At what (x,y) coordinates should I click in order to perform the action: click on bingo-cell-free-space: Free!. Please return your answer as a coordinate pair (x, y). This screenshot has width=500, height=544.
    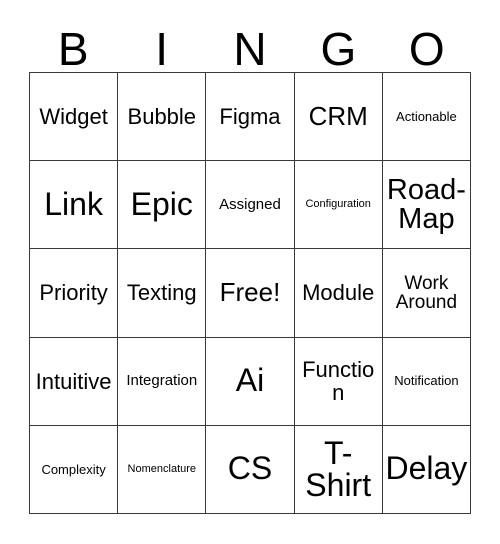
    Looking at the image, I should click on (250, 293).